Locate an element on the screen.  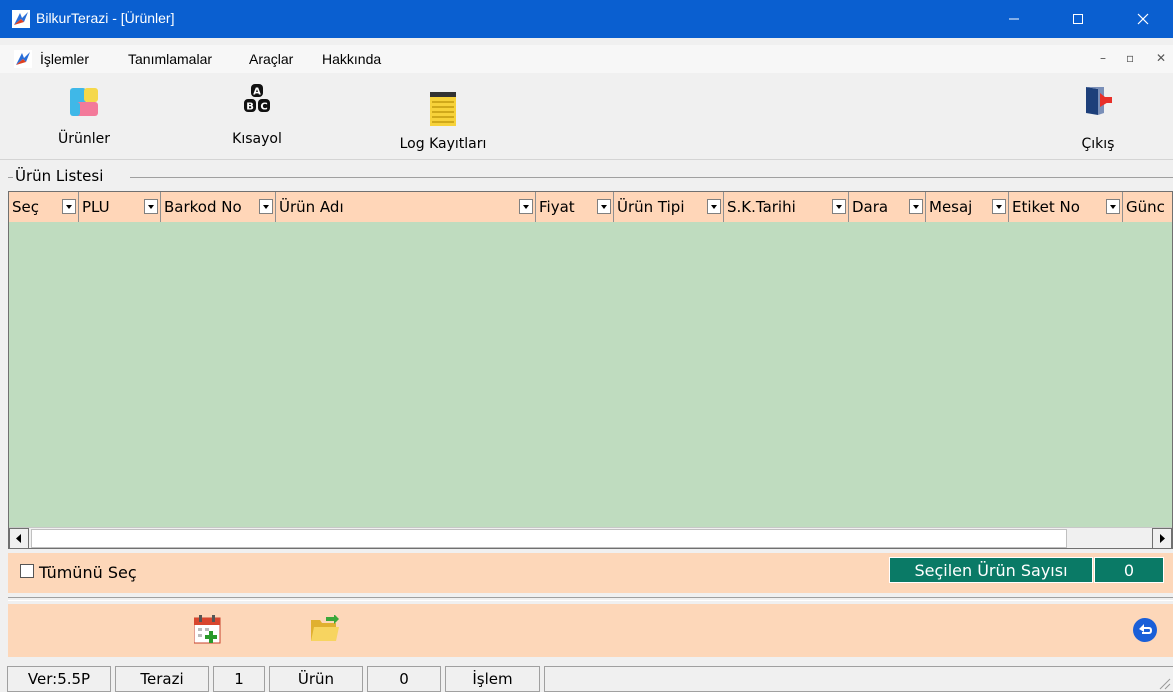
child-minimize-button: – is located at coordinates (1103, 58).